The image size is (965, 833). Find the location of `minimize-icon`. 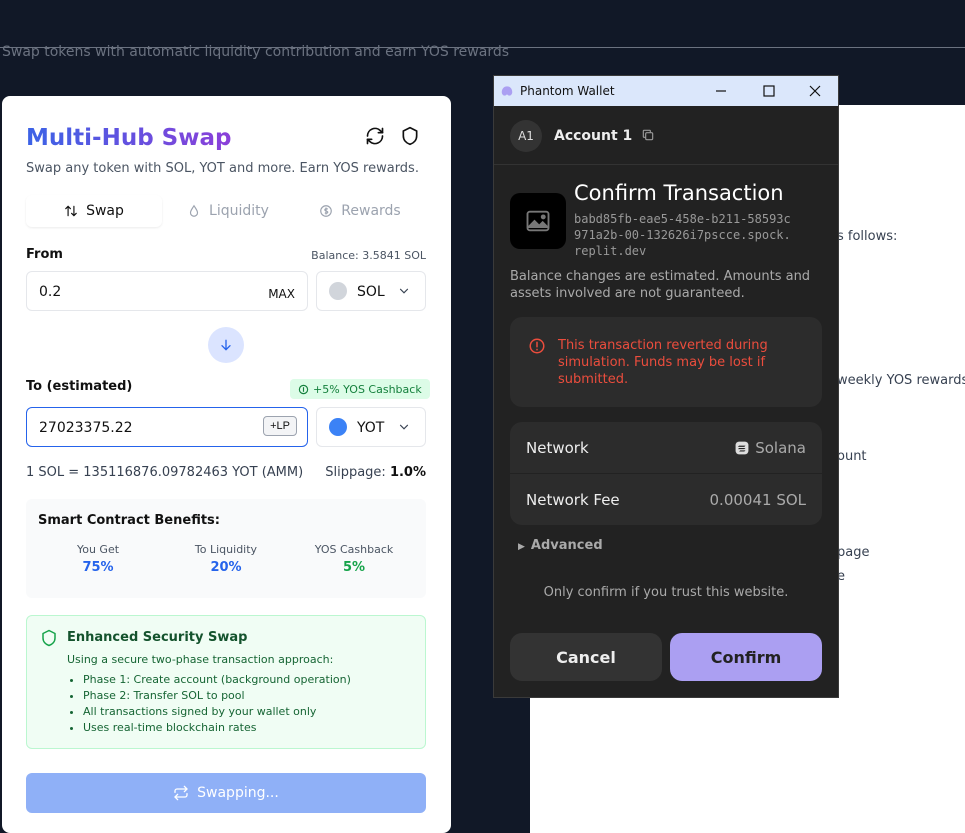

minimize-icon is located at coordinates (721, 91).